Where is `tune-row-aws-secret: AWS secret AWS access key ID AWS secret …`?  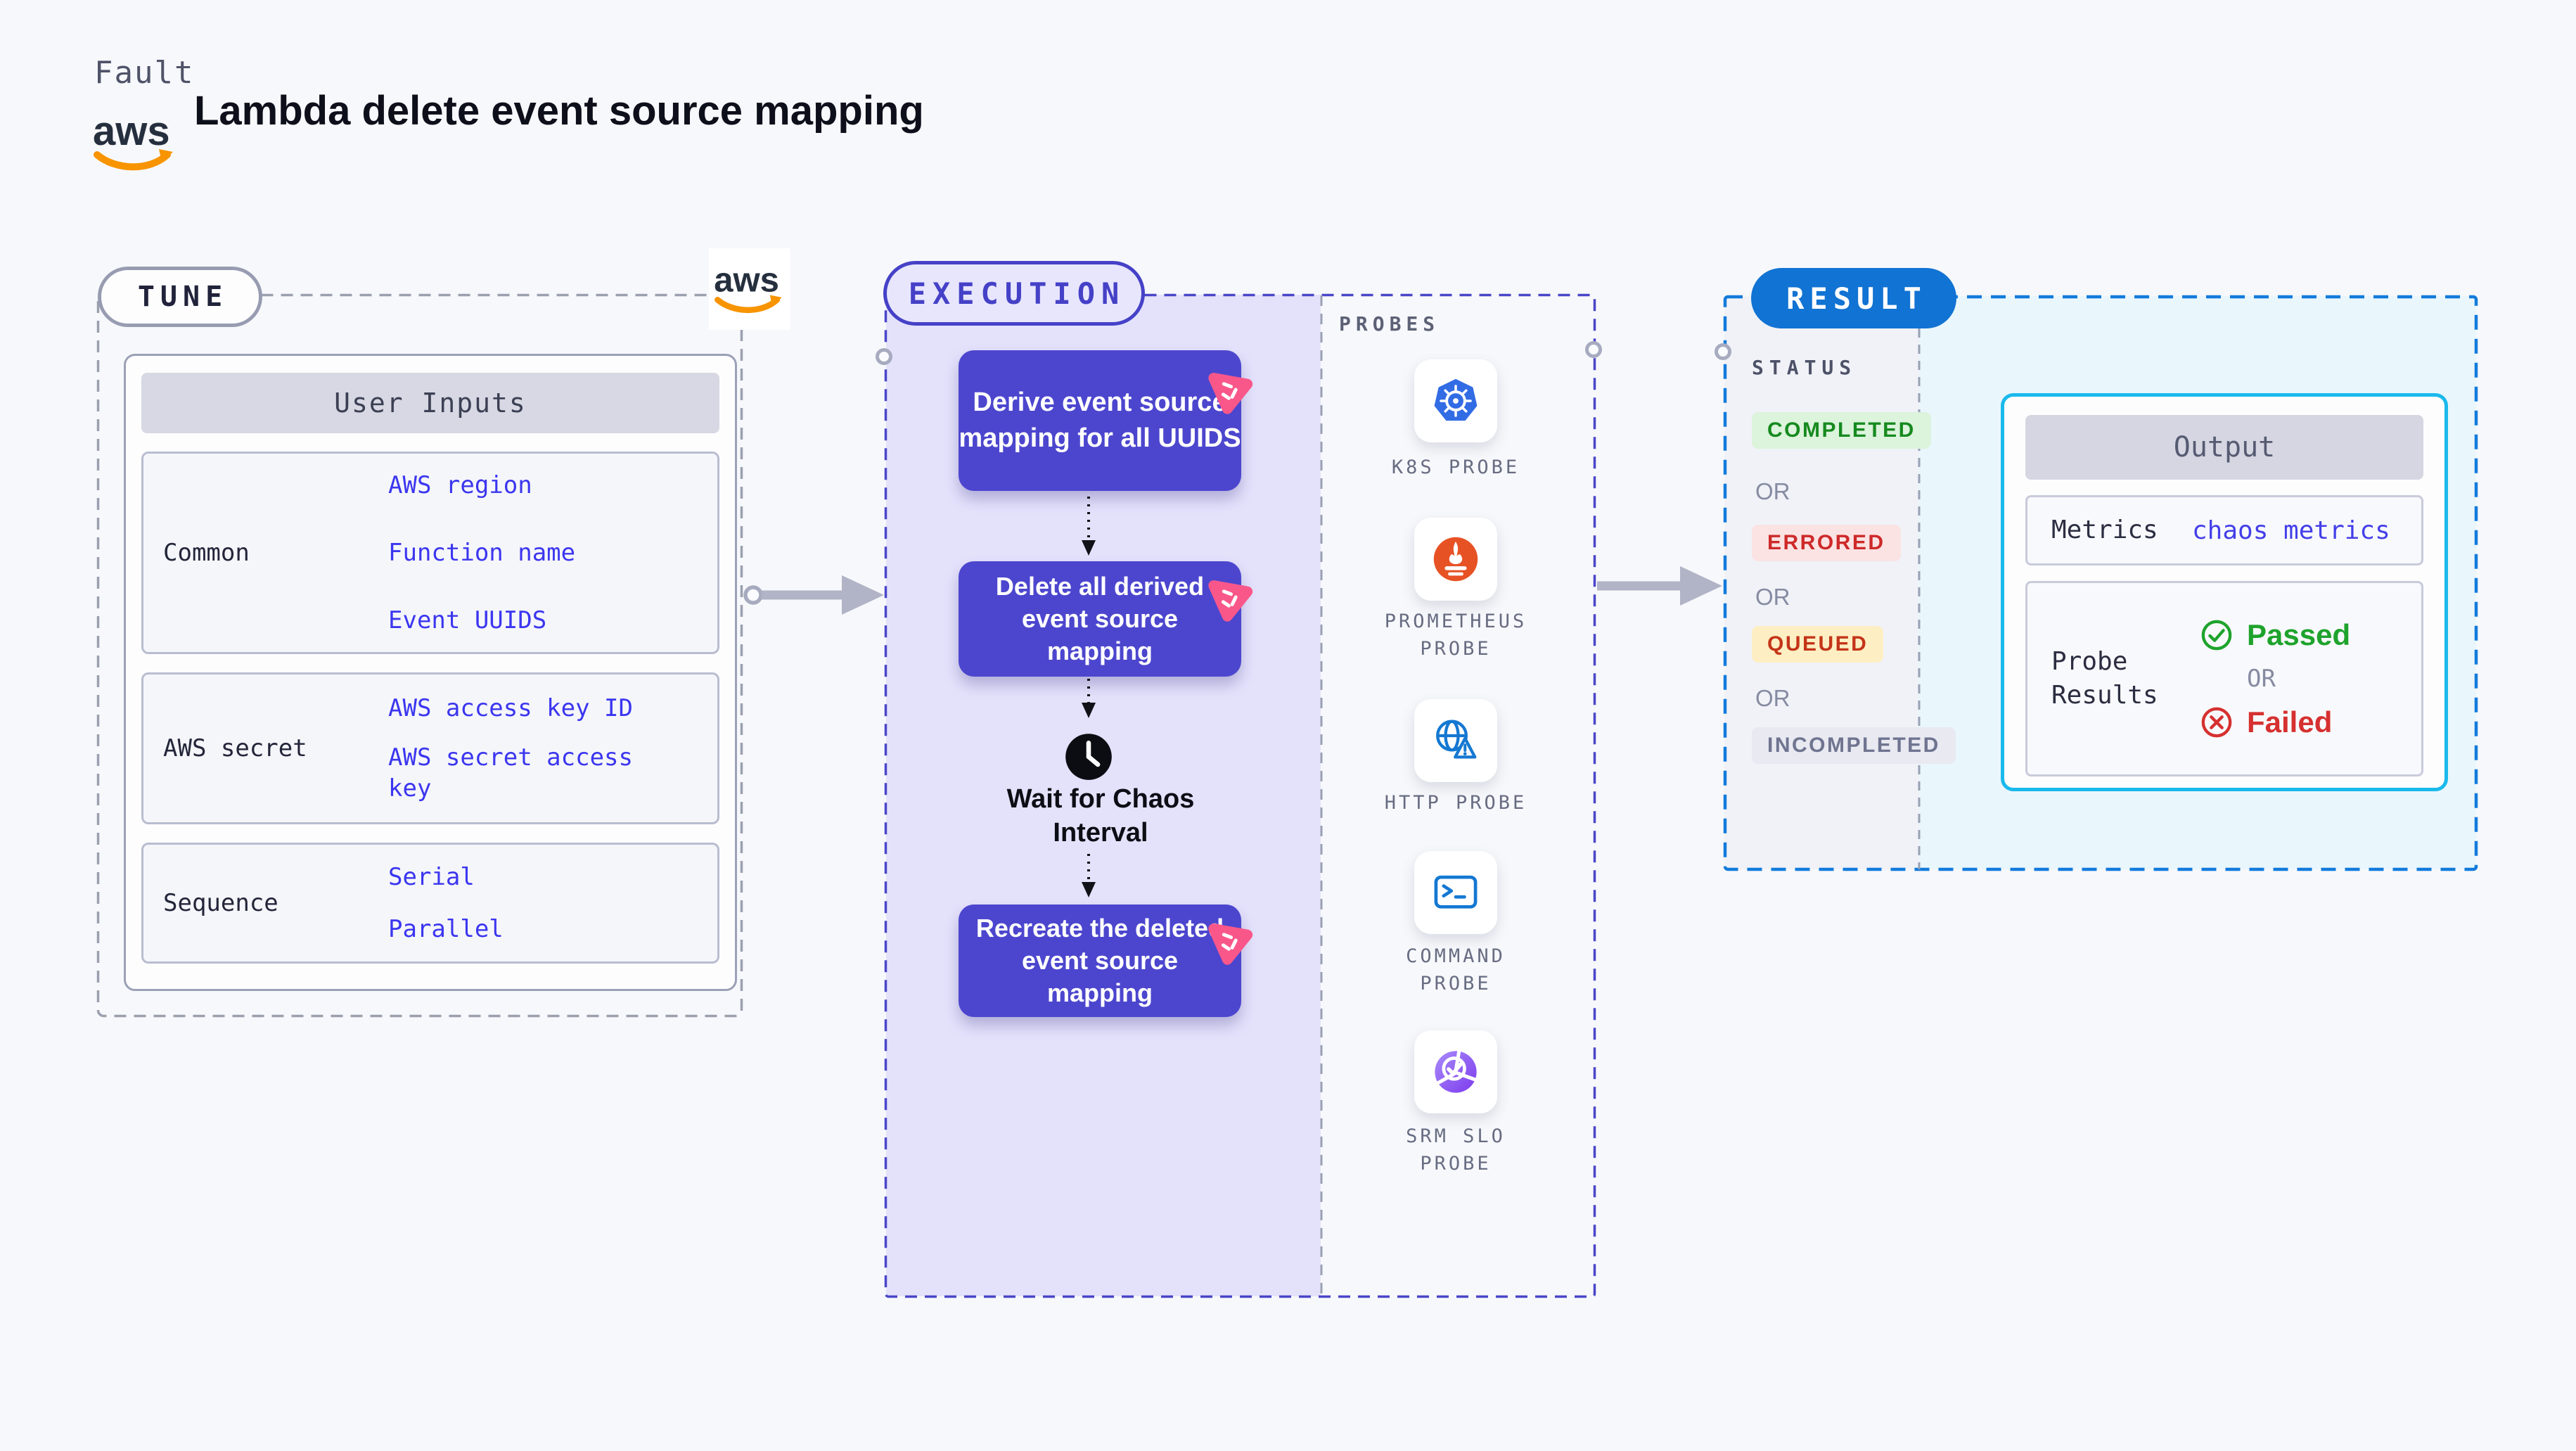 tune-row-aws-secret: AWS secret AWS access key ID AWS secret … is located at coordinates (430, 748).